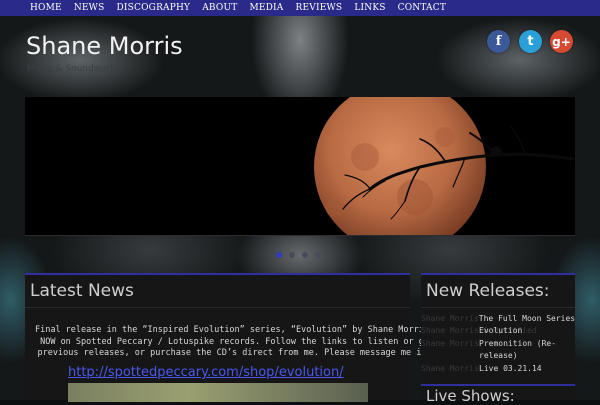 Image resolution: width=600 pixels, height=405 pixels. What do you see at coordinates (450, 356) in the screenshot?
I see `release-artist` at bounding box center [450, 356].